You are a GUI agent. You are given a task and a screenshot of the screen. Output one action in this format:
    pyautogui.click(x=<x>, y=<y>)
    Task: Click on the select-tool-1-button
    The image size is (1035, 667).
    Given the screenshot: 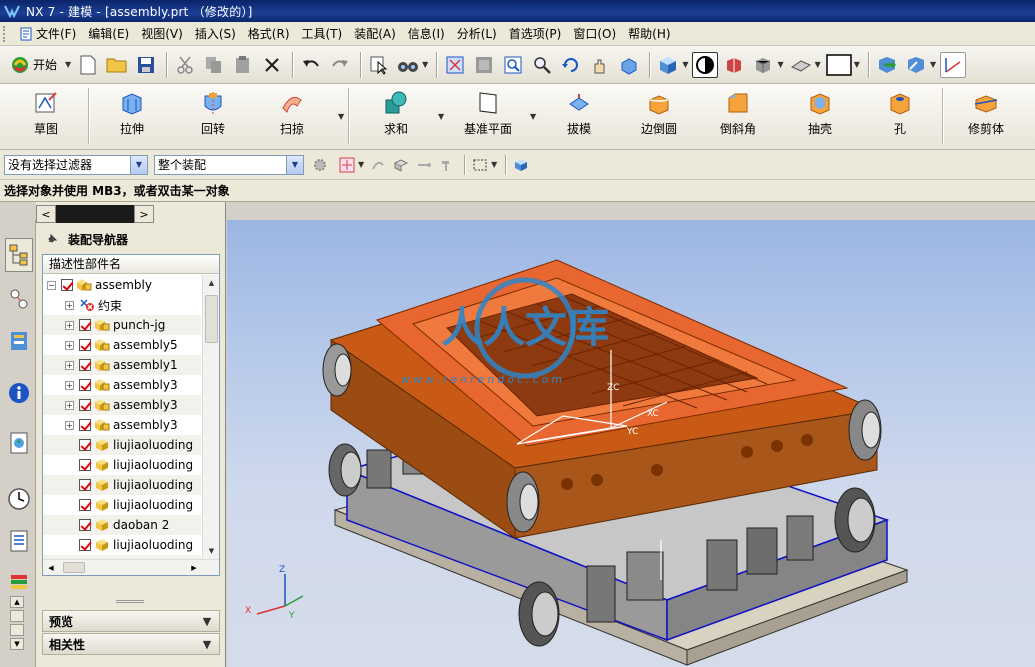 What is the action you would take?
    pyautogui.click(x=378, y=165)
    